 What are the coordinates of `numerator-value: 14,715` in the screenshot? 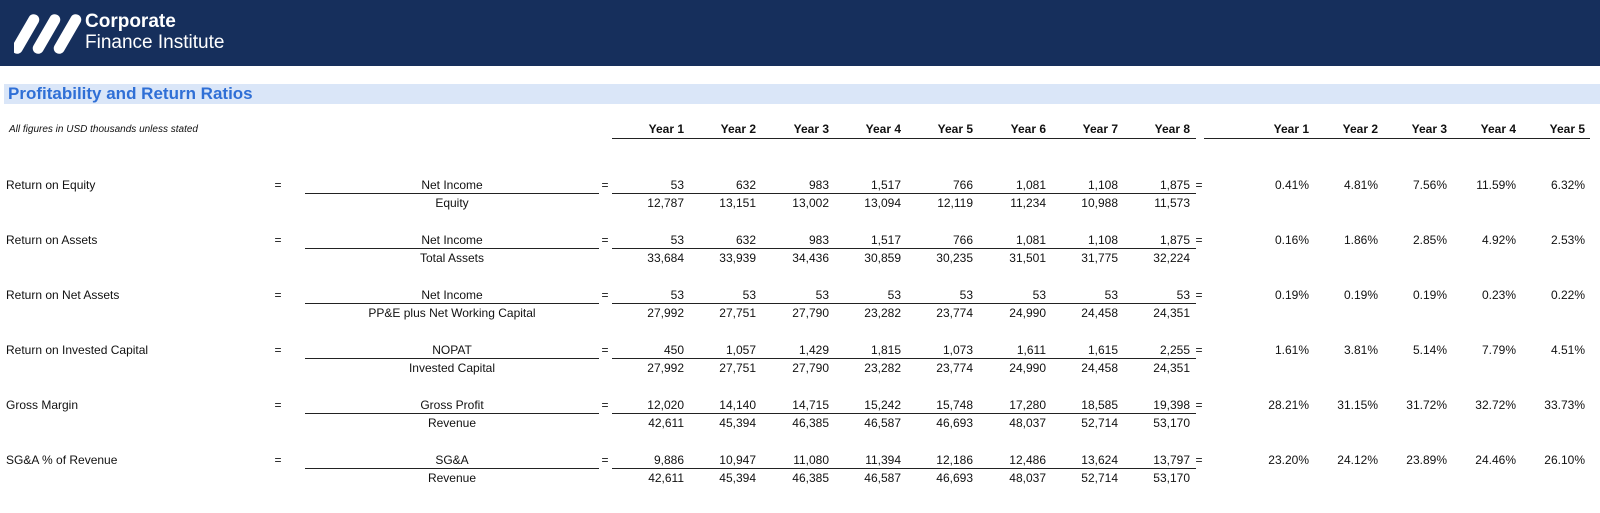 It's located at (810, 405).